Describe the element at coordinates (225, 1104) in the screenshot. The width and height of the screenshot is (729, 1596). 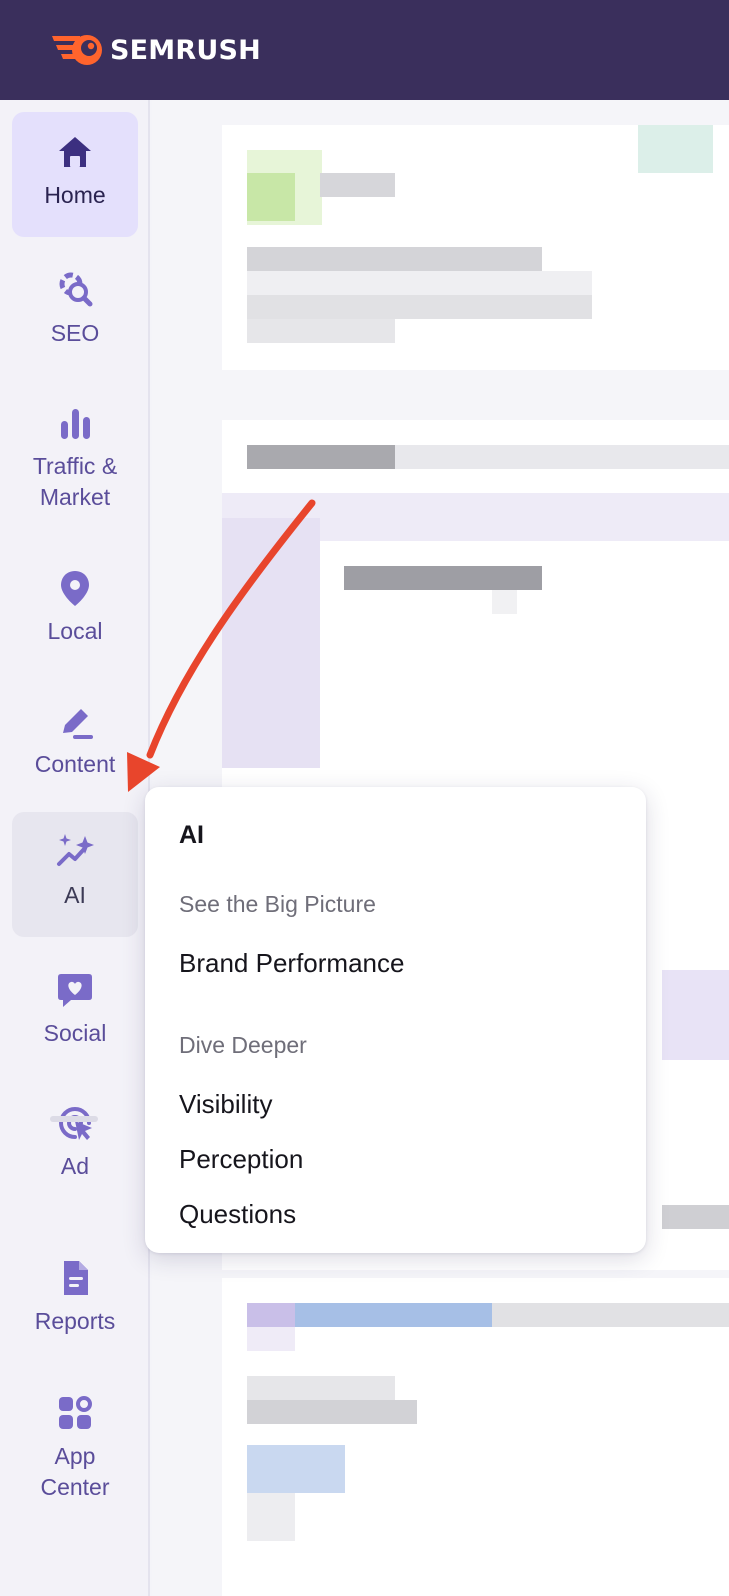
I see `menu-link-visibility: Visibility` at that location.